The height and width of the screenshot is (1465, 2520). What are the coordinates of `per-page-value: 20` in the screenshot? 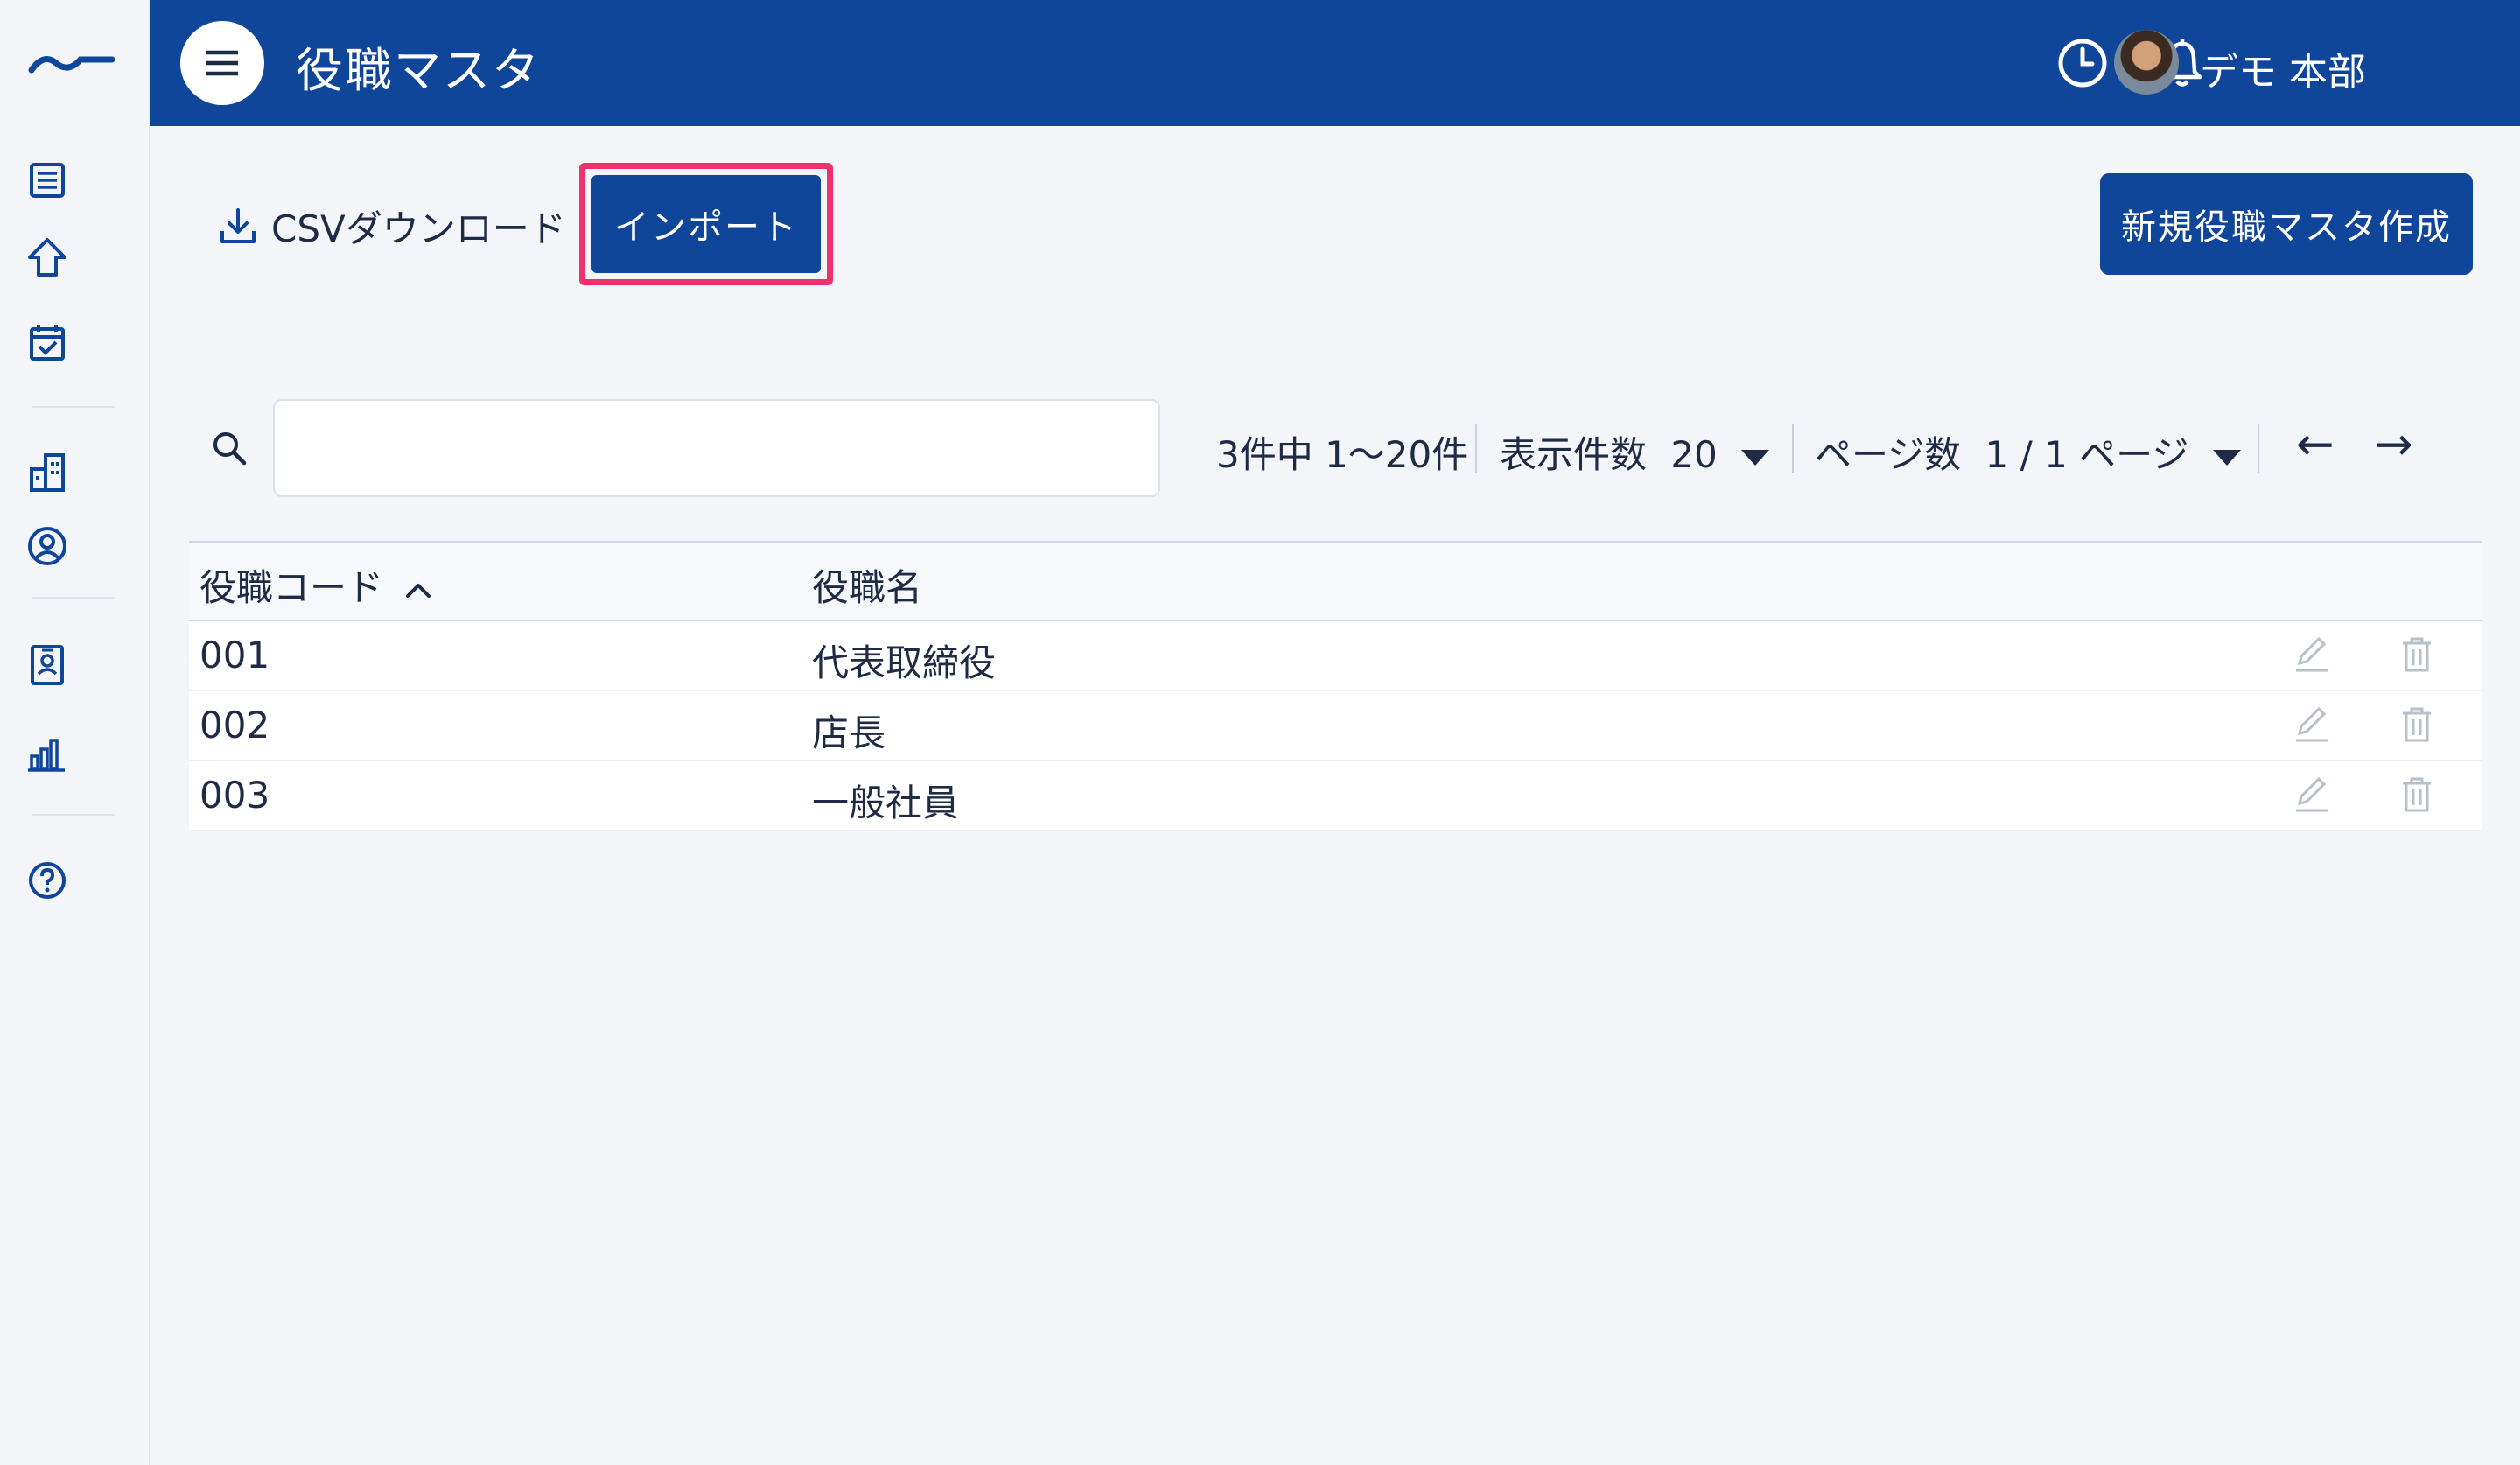 It's located at (1694, 454).